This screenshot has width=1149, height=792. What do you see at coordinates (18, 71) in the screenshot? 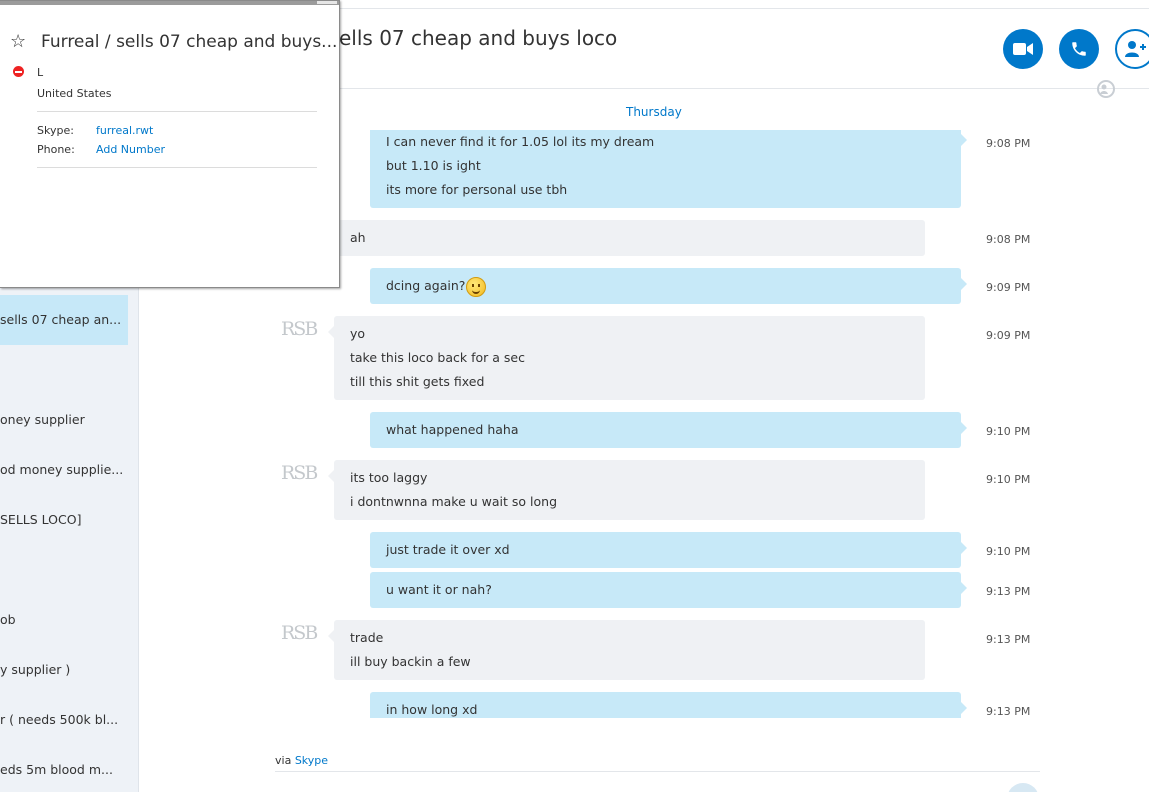
I see `busy-status-icon` at bounding box center [18, 71].